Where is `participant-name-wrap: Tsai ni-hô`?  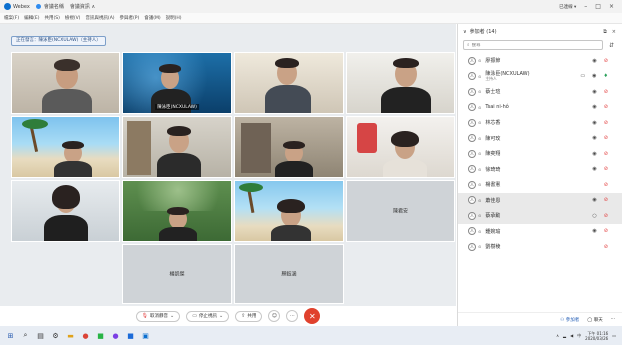
participant-name-wrap: Tsai ni-hô is located at coordinates (494, 107).